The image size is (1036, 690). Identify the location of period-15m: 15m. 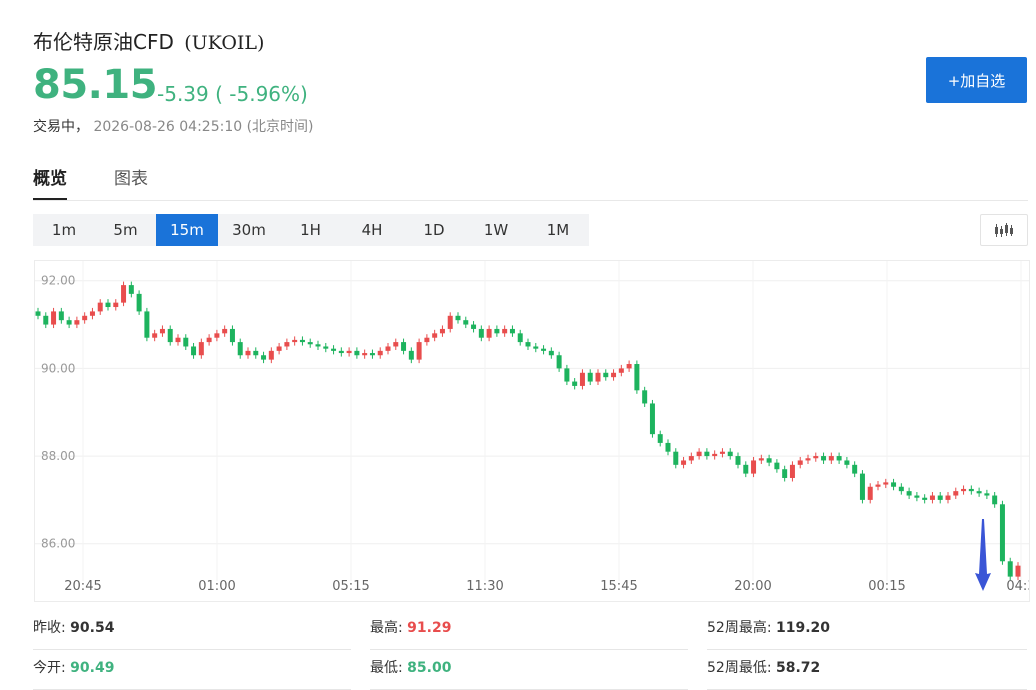
(187, 230).